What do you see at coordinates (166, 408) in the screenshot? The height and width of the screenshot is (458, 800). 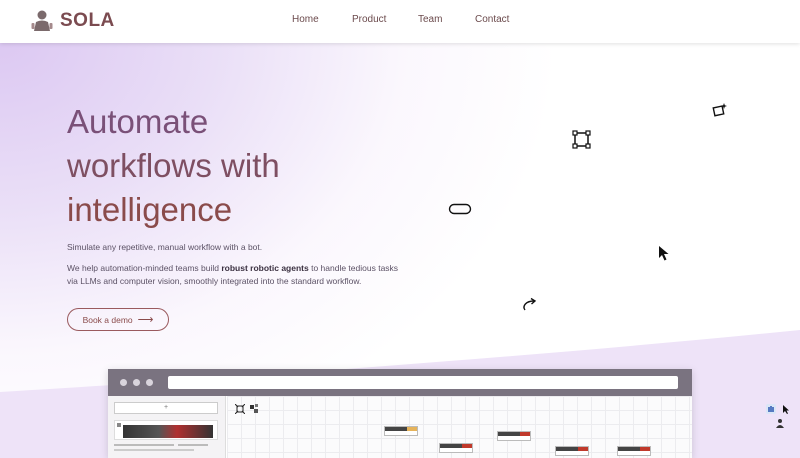 I see `preview-side-input: +` at bounding box center [166, 408].